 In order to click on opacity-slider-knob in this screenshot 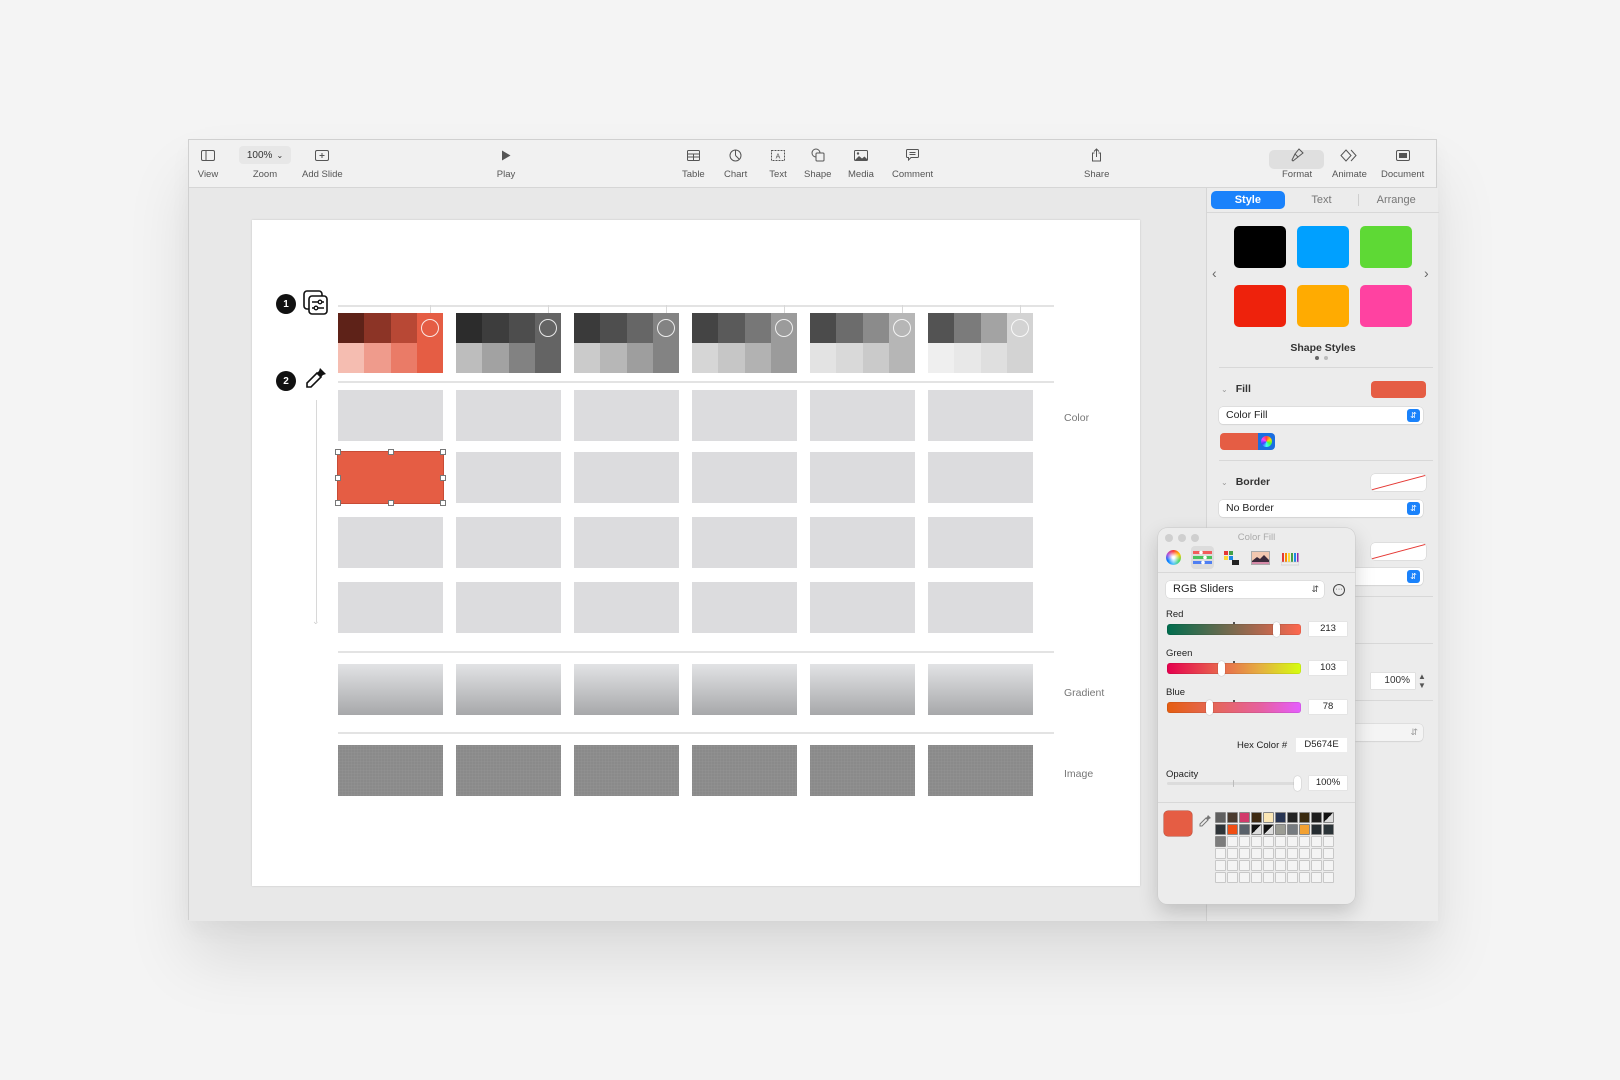, I will do `click(1297, 783)`.